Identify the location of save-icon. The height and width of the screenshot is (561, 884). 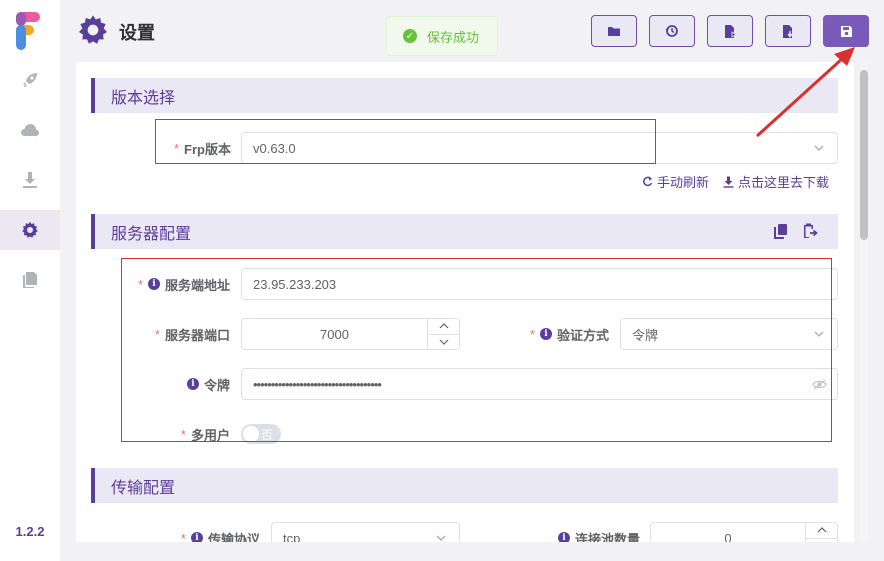
(846, 31).